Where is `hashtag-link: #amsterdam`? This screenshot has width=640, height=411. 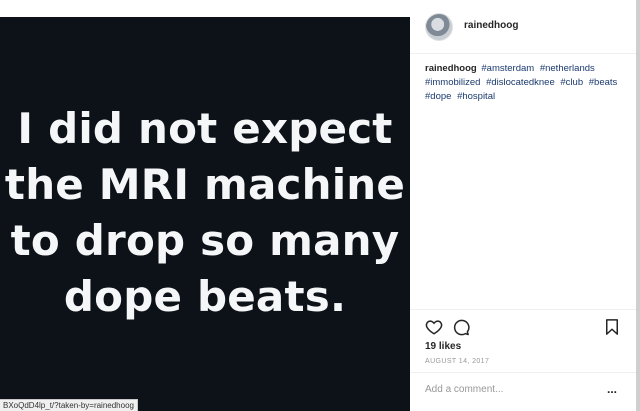 hashtag-link: #amsterdam is located at coordinates (507, 68).